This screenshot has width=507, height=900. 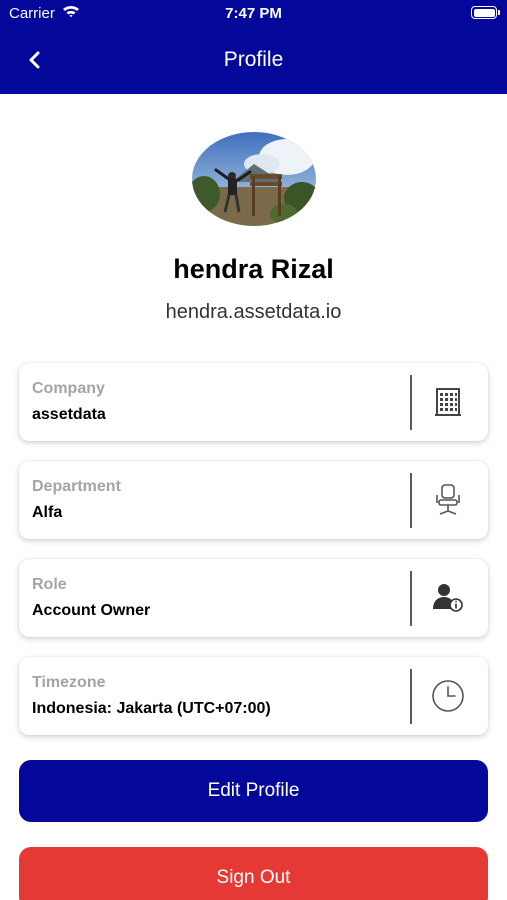 I want to click on timezone-value: Indonesia: Jakarta (UTC+07:00), so click(x=151, y=708).